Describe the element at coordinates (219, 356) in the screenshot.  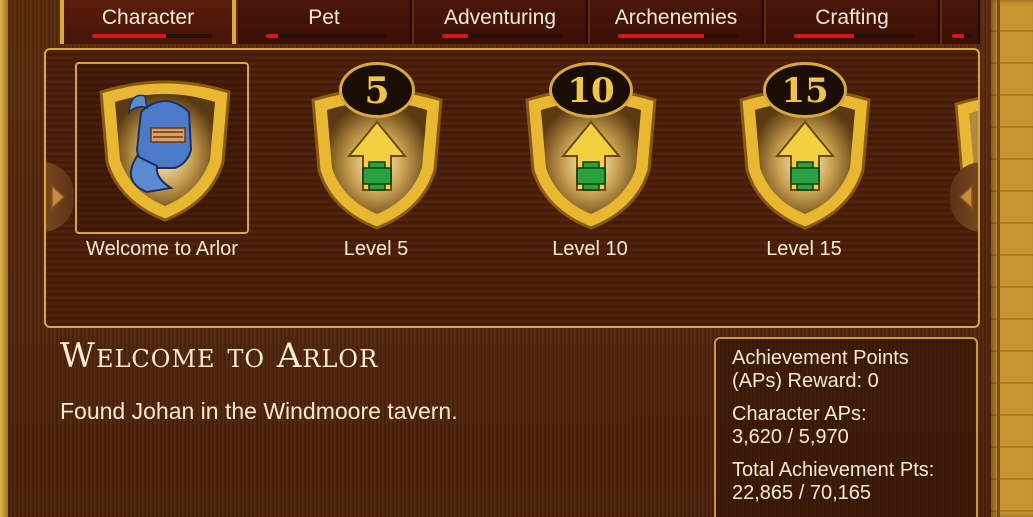
I see `achievement-title: Welcome to Arlor` at that location.